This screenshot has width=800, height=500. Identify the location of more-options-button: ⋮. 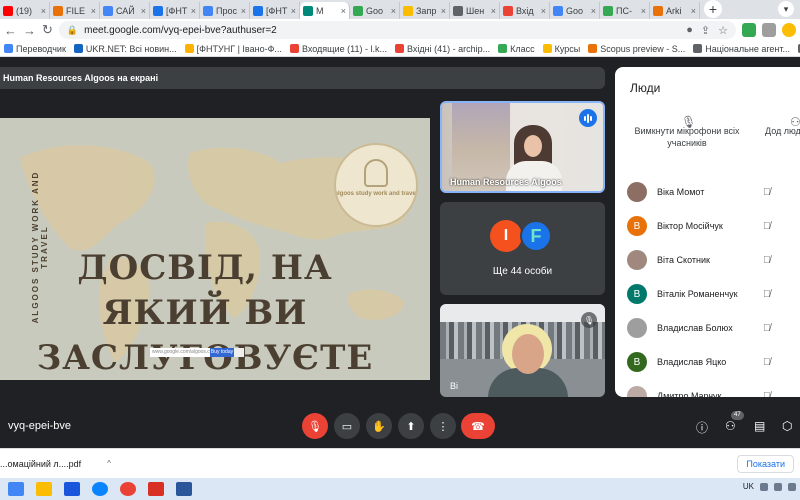
(443, 426).